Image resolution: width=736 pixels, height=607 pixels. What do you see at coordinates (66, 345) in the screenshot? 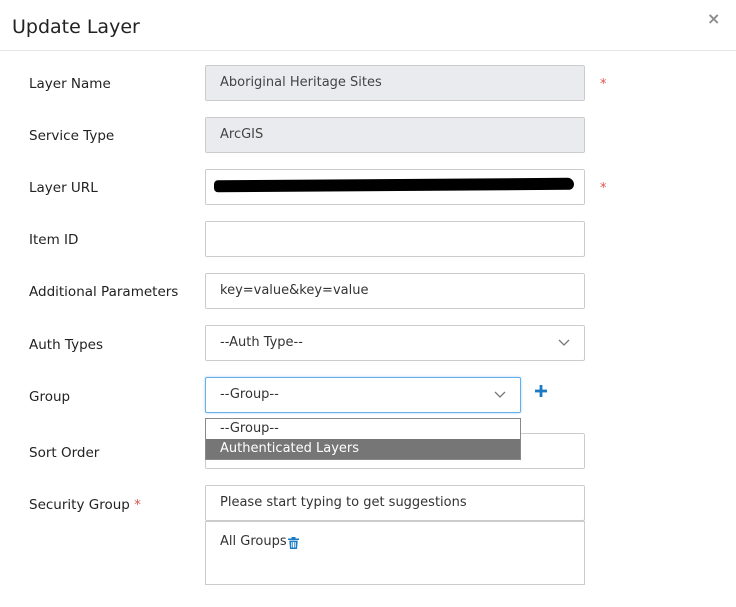
I see `auth-types-label: Auth Types` at bounding box center [66, 345].